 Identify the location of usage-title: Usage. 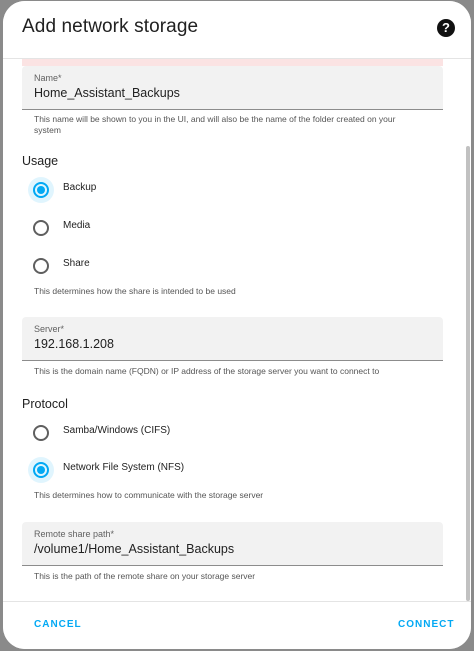
(40, 161).